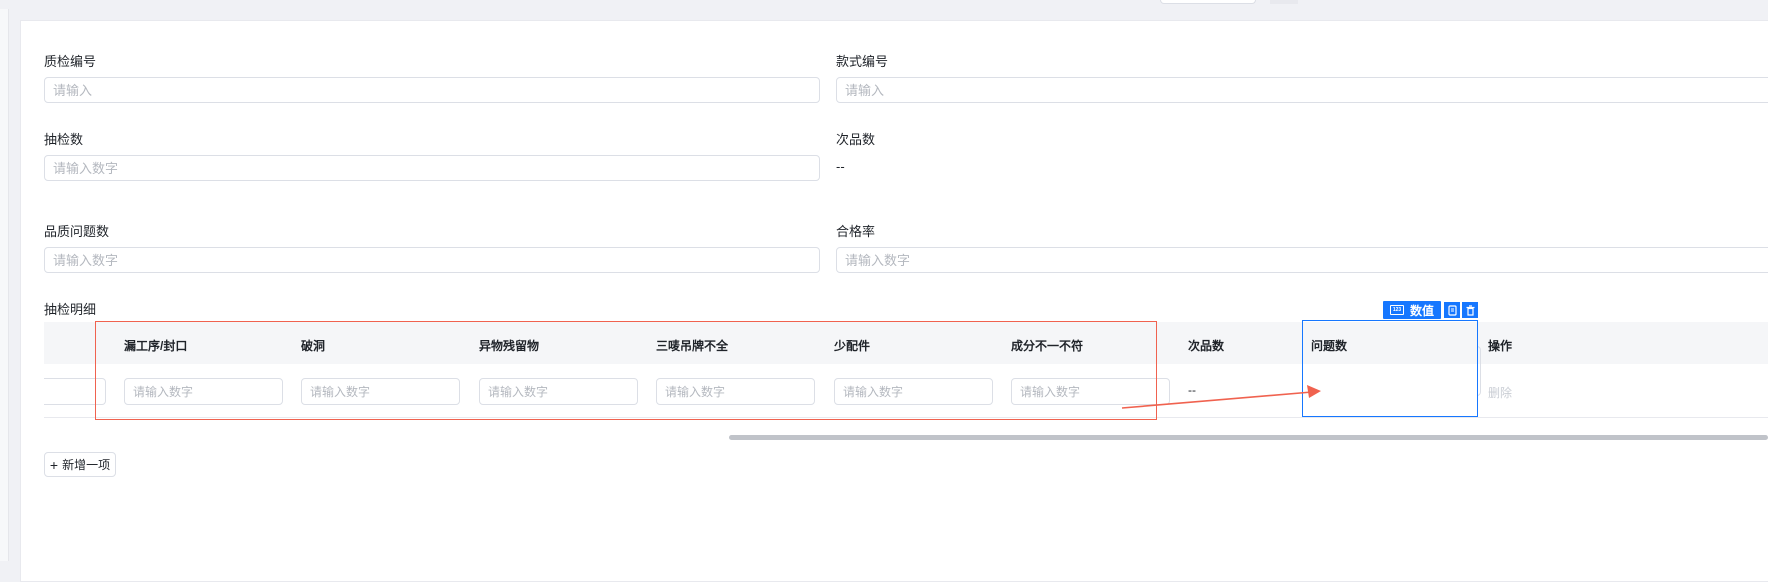  I want to click on missing-accessory-input, so click(913, 391).